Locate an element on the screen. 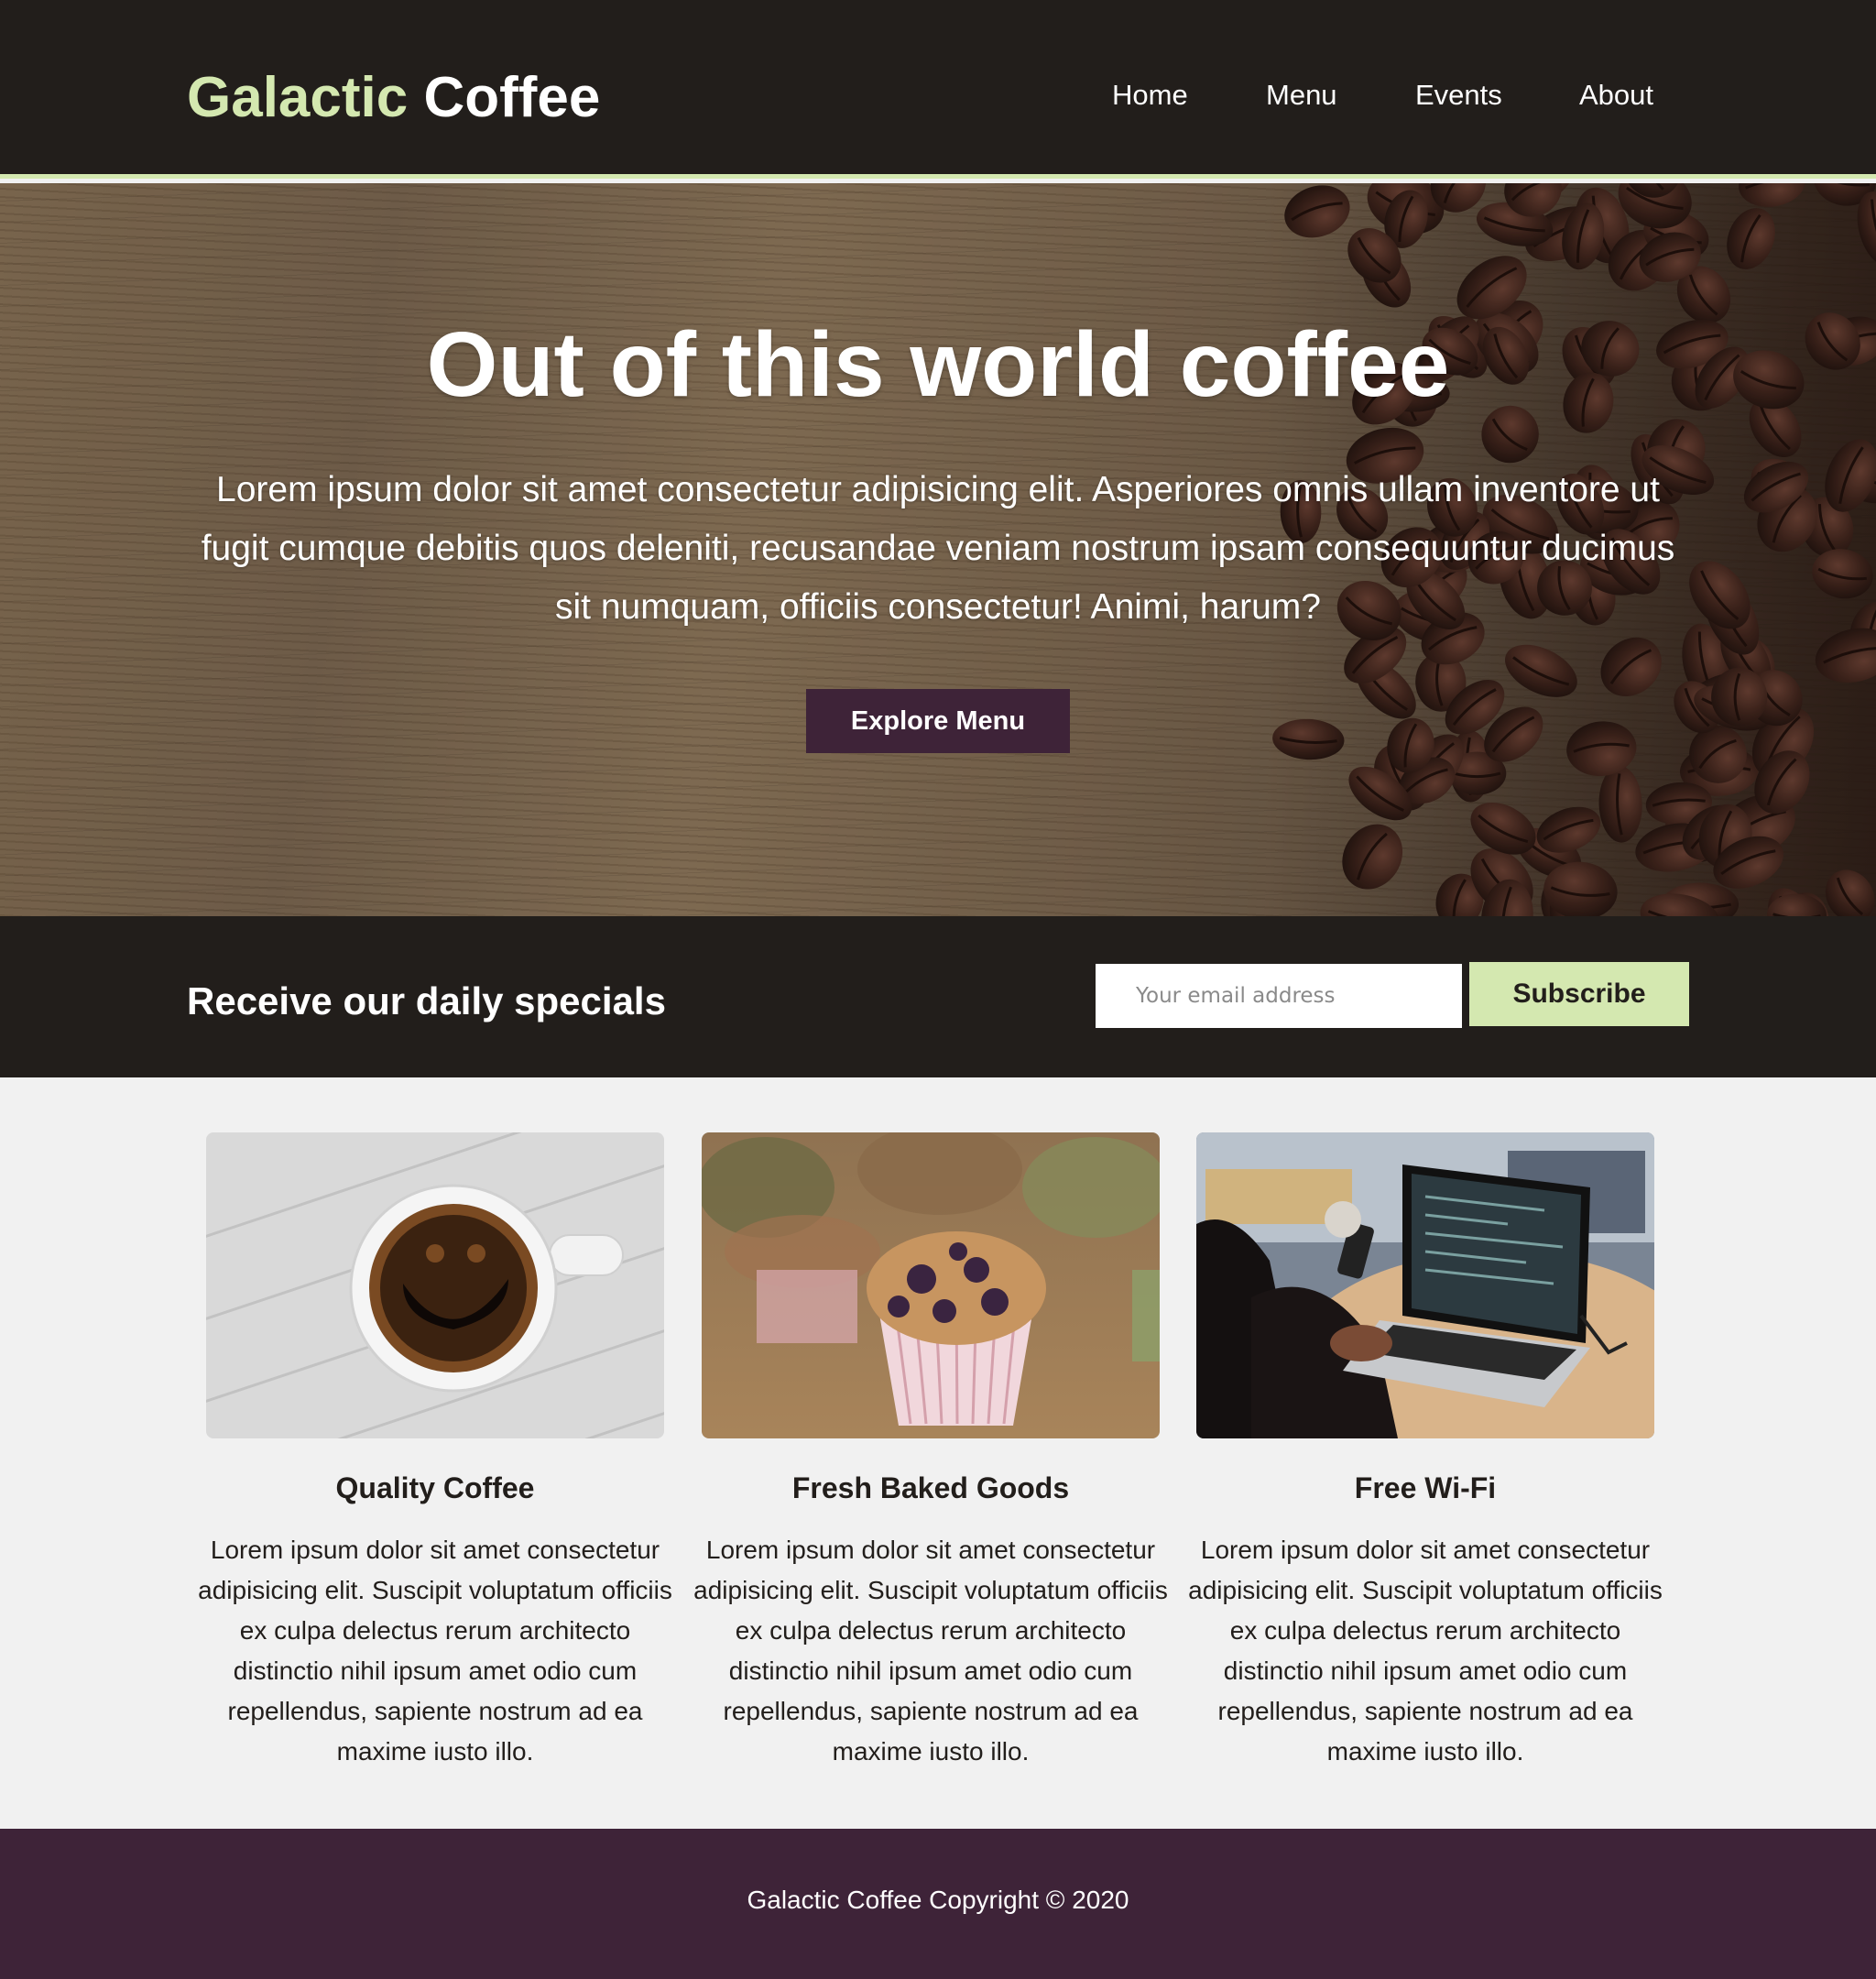  site-footer: Galactic Coffee Copyright © 2020 is located at coordinates (938, 1904).